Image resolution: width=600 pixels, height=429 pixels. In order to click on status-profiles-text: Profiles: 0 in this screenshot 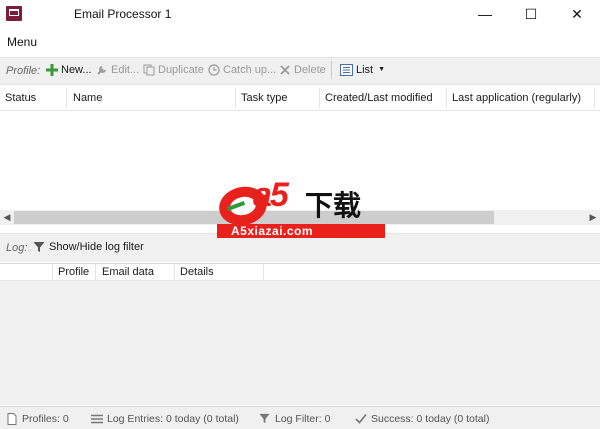, I will do `click(45, 418)`.